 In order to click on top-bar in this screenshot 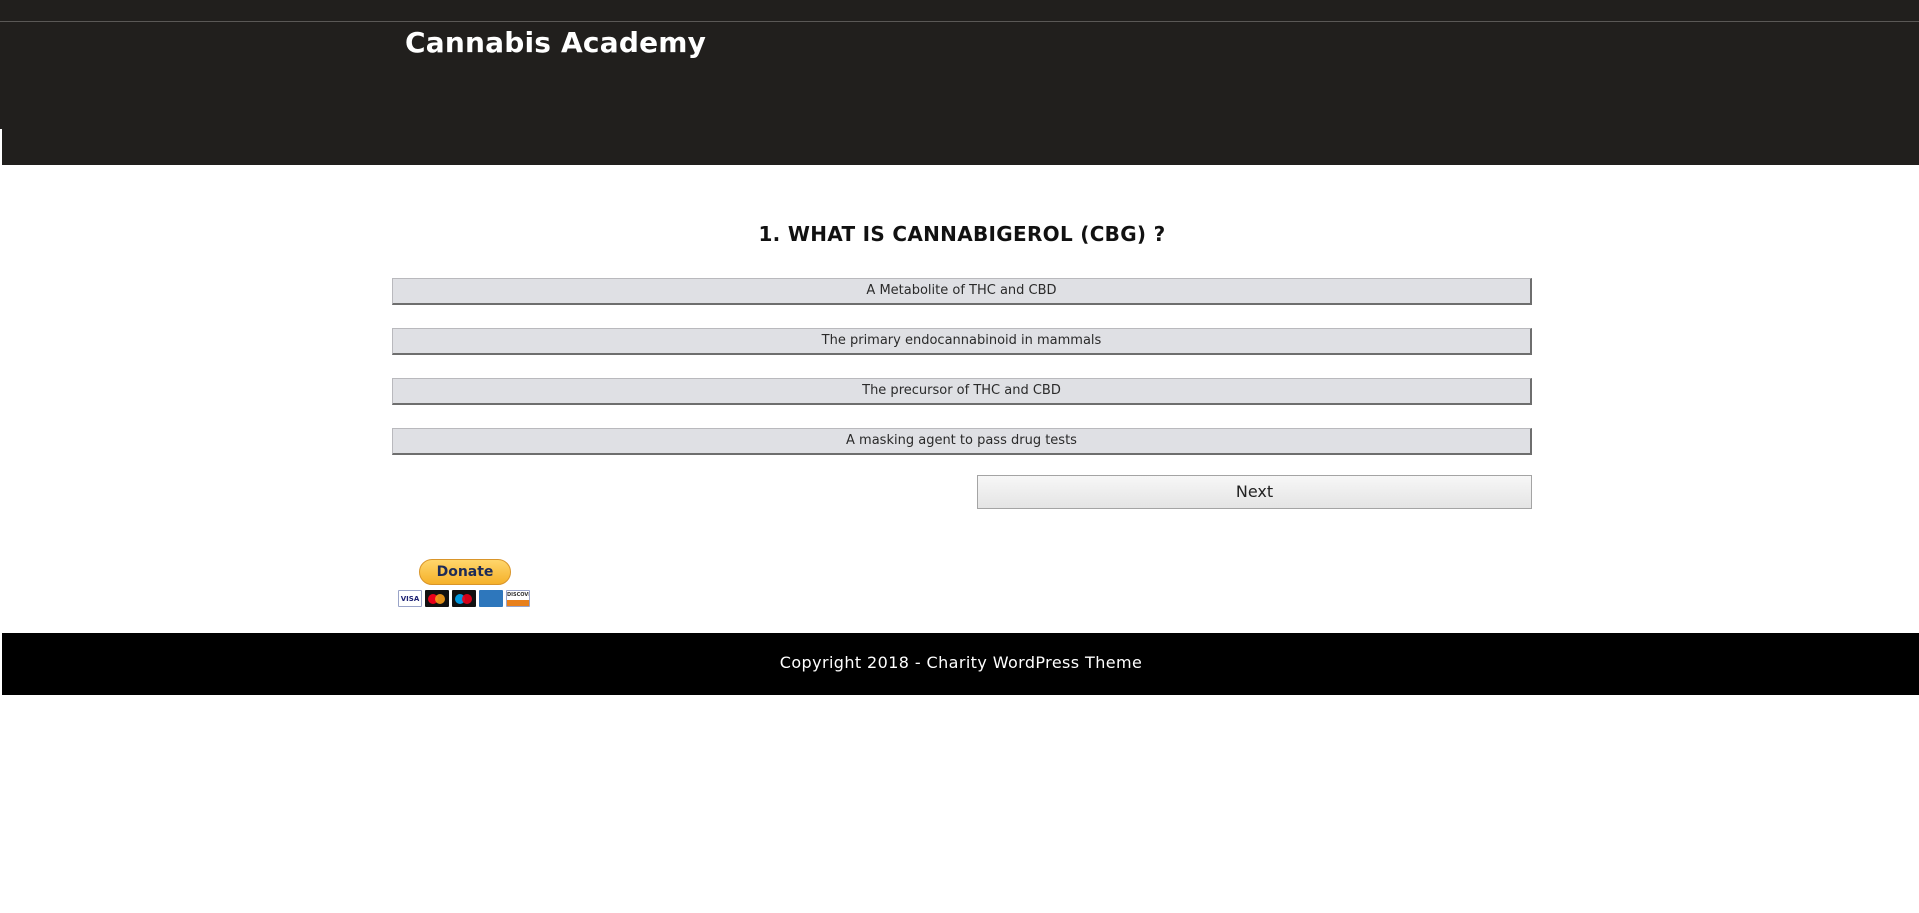, I will do `click(959, 11)`.